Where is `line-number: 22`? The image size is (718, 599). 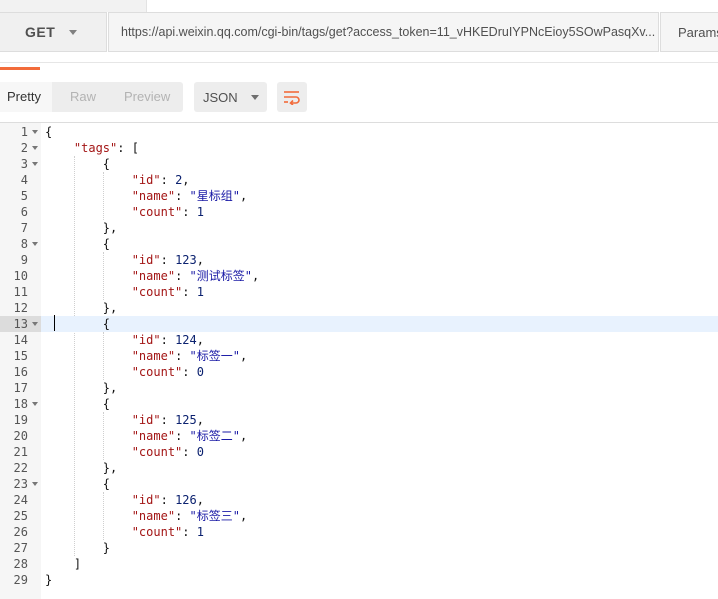
line-number: 22 is located at coordinates (20, 468).